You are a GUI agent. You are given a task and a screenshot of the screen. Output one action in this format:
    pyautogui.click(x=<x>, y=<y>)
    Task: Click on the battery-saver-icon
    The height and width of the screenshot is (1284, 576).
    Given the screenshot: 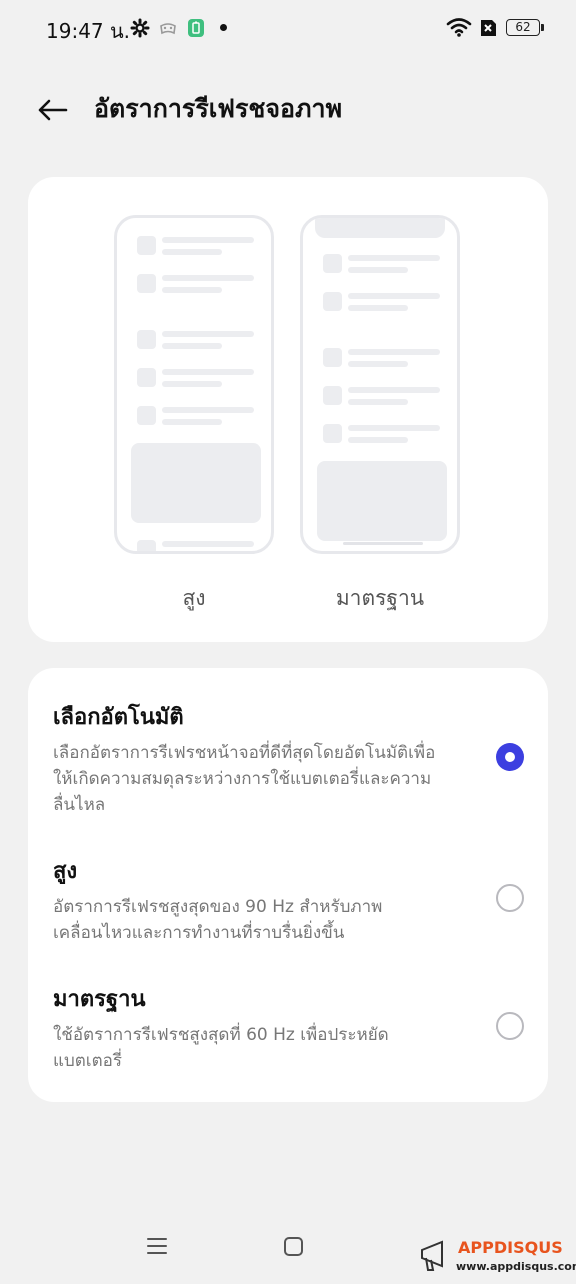 What is the action you would take?
    pyautogui.click(x=196, y=28)
    